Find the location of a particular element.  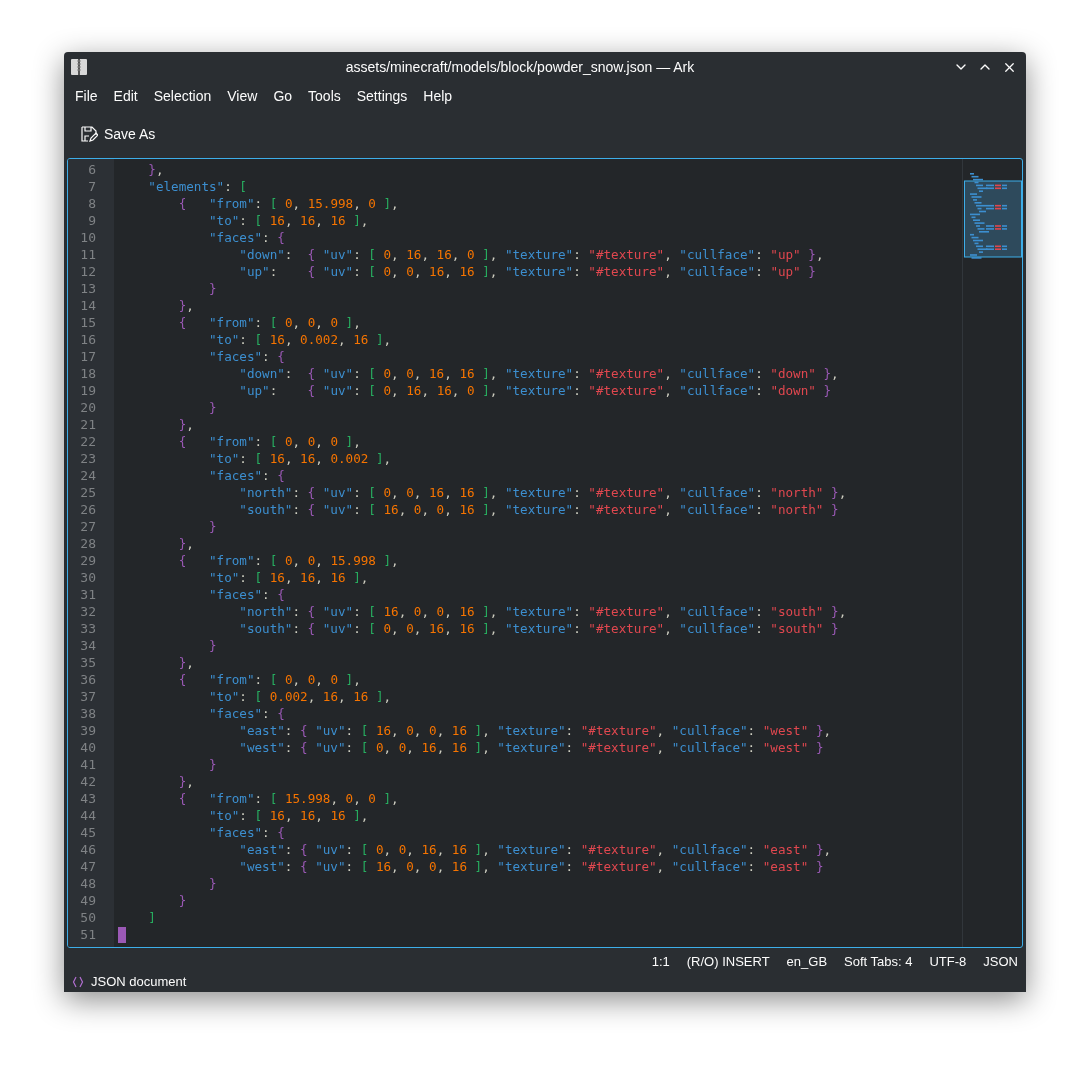

line-number: 36 is located at coordinates (88, 679).